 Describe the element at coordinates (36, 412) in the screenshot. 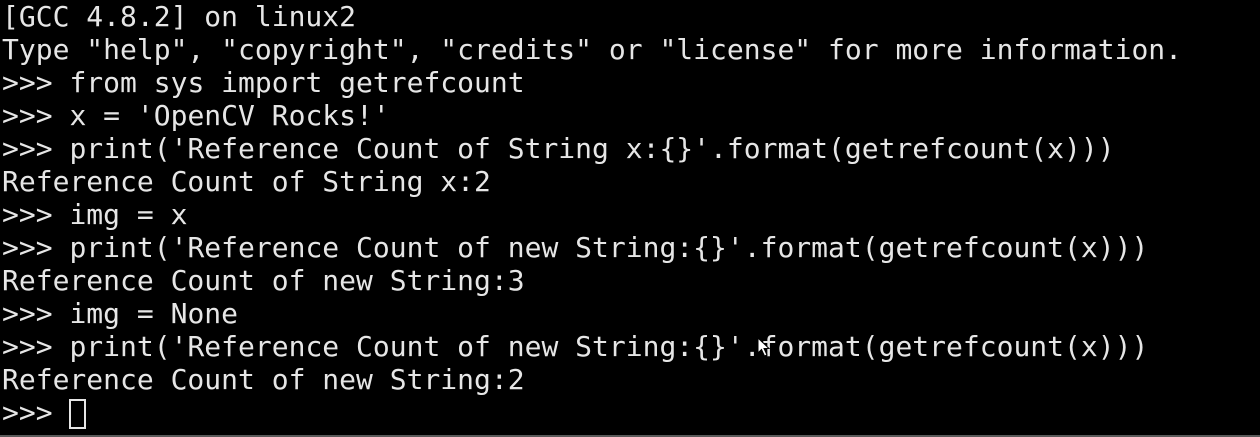

I see `active-prompt: >>>` at that location.